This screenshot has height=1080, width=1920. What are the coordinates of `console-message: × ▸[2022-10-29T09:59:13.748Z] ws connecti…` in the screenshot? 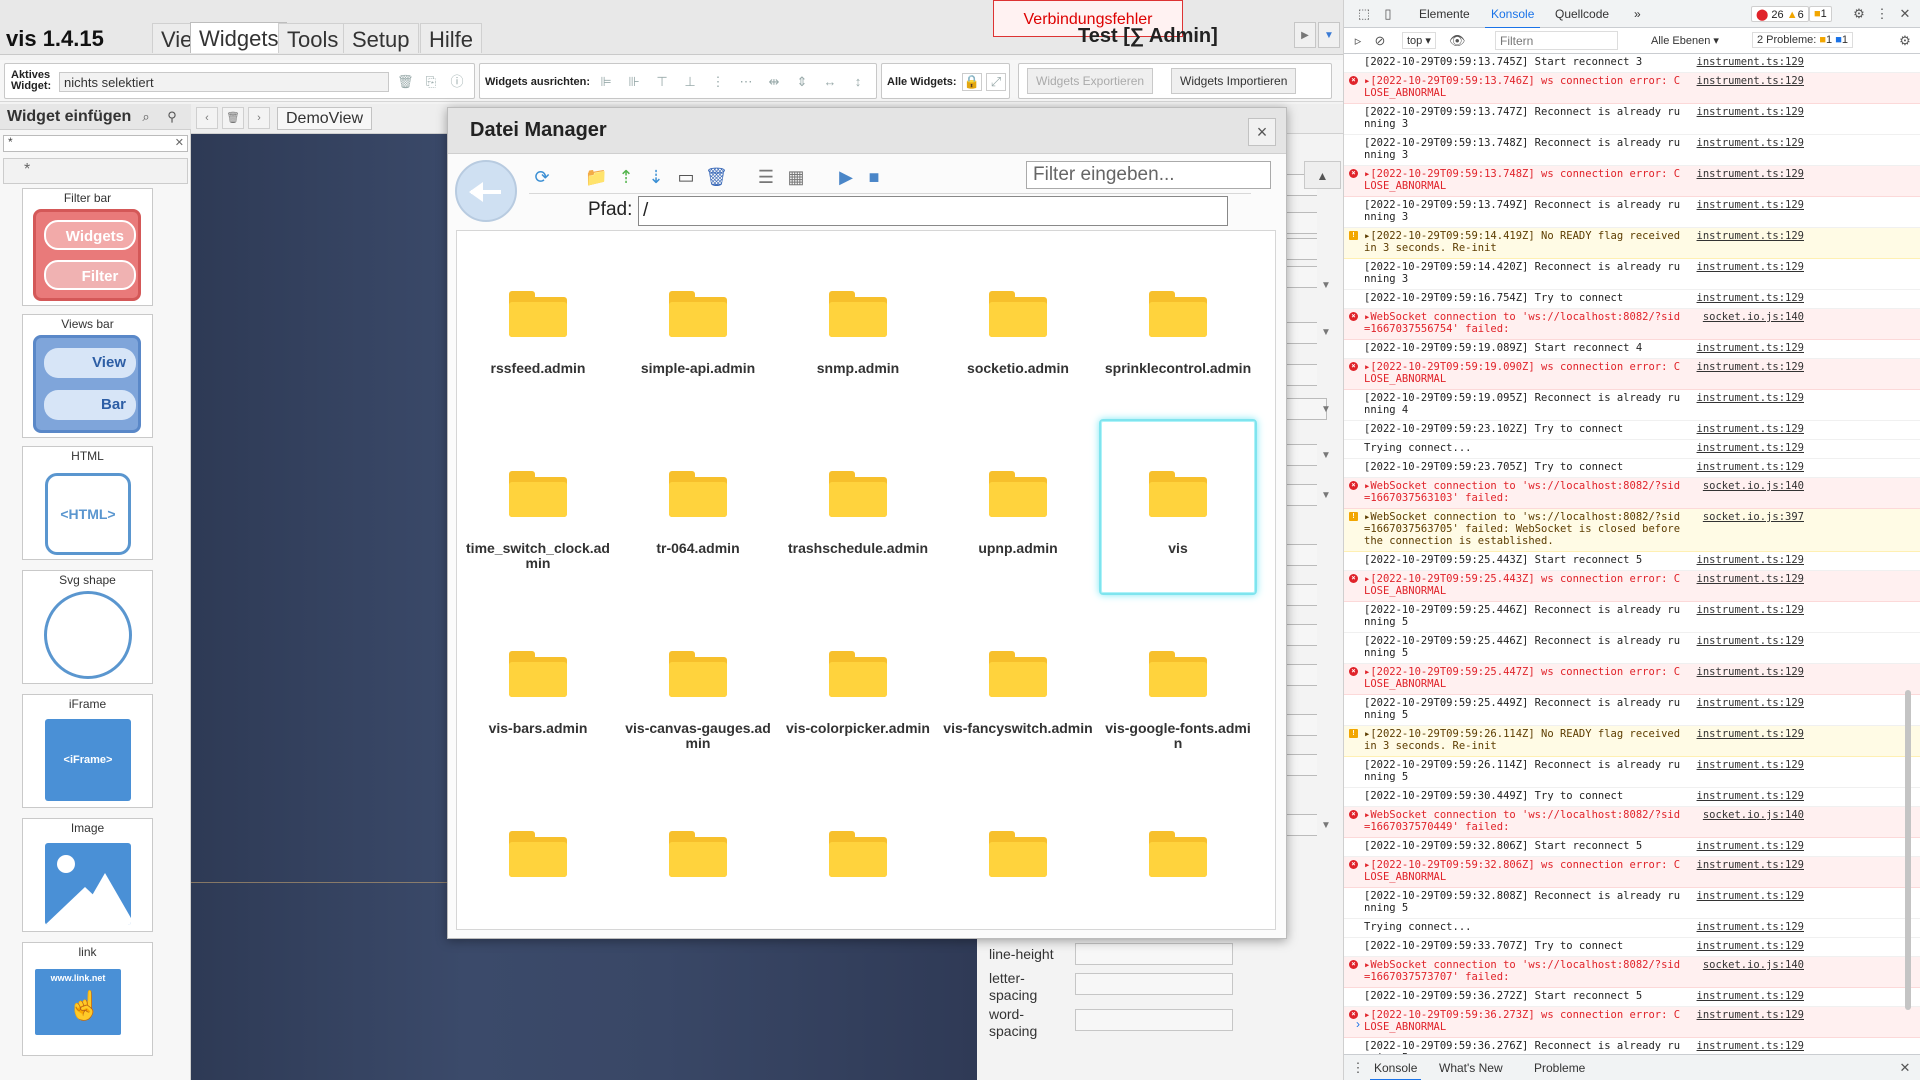 It's located at (1632, 181).